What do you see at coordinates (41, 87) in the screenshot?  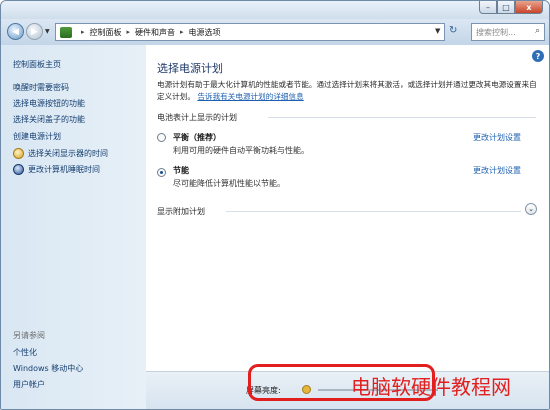 I see `sidebar-item-wake-password: 唤醒时需要密码` at bounding box center [41, 87].